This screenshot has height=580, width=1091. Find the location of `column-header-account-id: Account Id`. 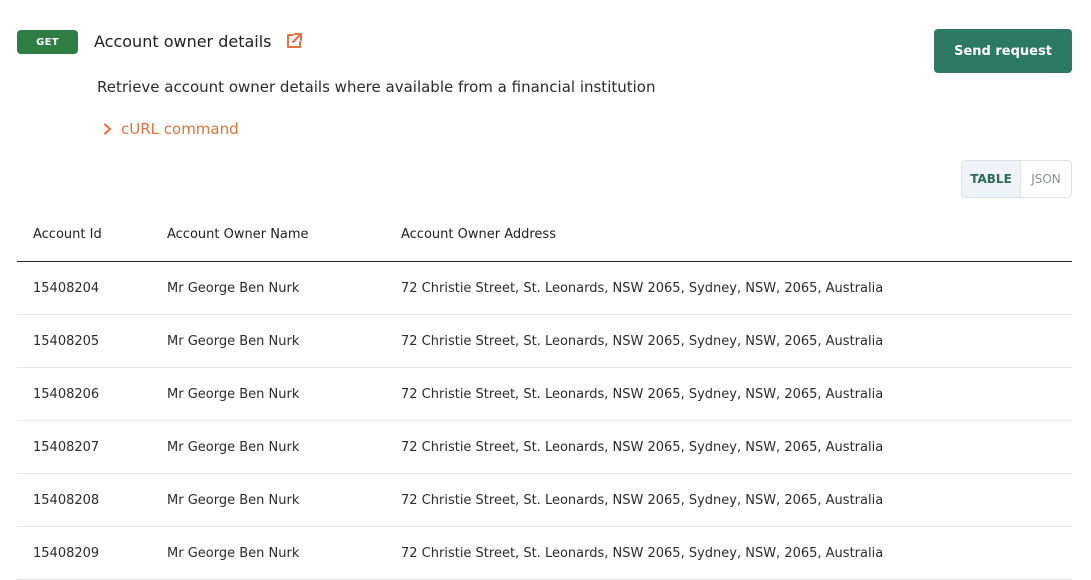

column-header-account-id: Account Id is located at coordinates (84, 234).